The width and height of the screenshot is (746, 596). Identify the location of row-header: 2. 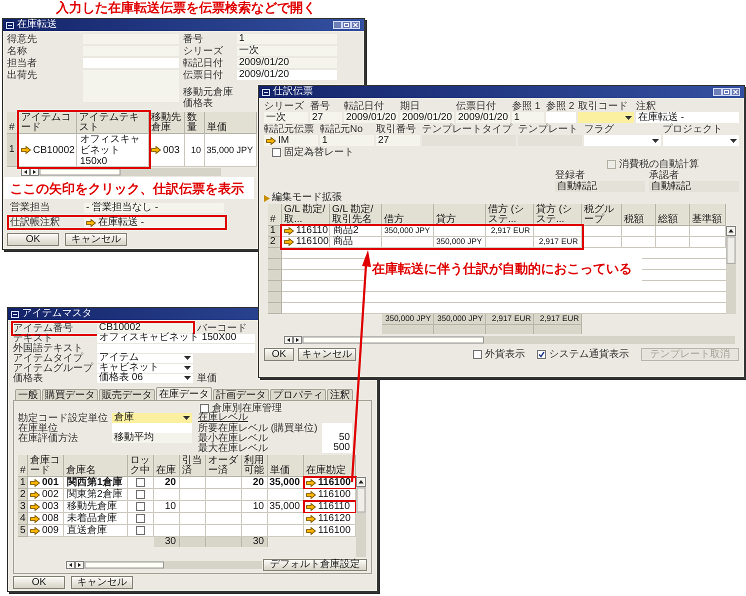
(23, 495).